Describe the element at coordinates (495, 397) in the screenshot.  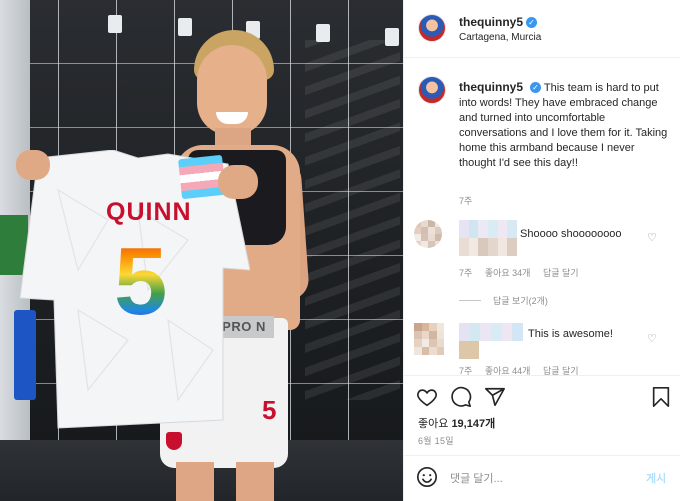
I see `share-icon` at that location.